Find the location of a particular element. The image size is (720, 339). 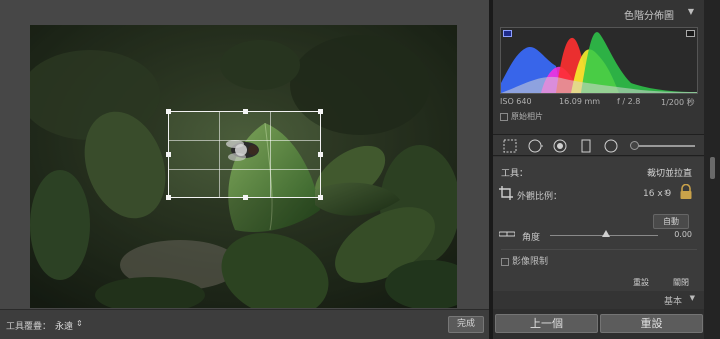

crop-reset-link: 重設 is located at coordinates (641, 282).